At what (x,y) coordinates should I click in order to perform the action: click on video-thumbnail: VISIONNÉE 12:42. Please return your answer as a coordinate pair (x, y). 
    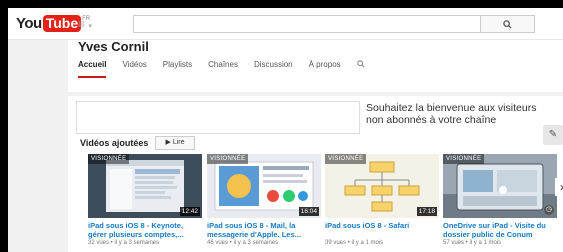
    Looking at the image, I should click on (145, 186).